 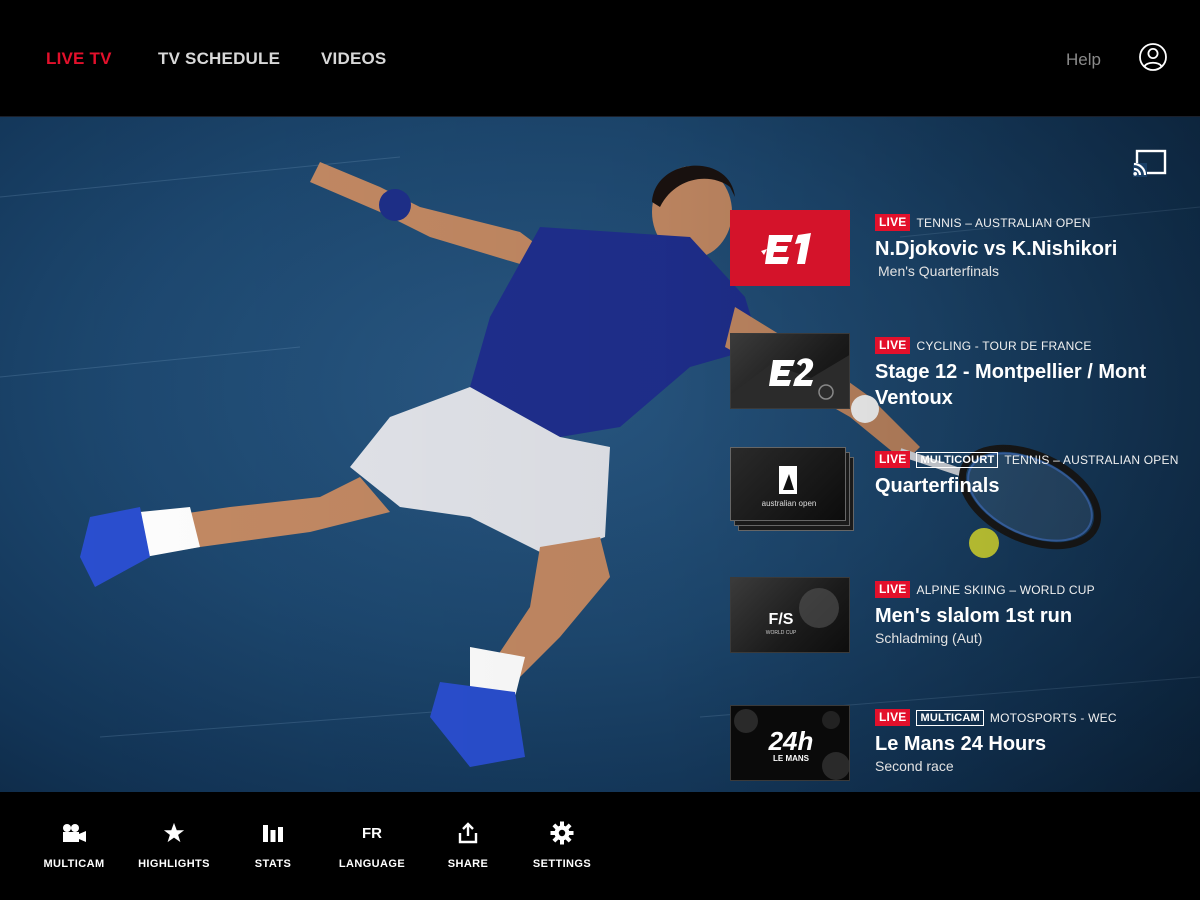 I want to click on eurosport-1-logo-icon, so click(x=786, y=248).